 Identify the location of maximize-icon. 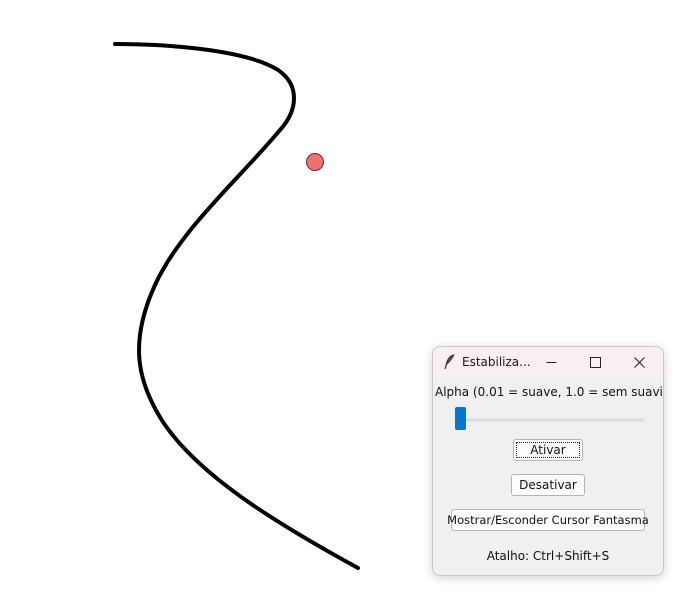
(595, 362).